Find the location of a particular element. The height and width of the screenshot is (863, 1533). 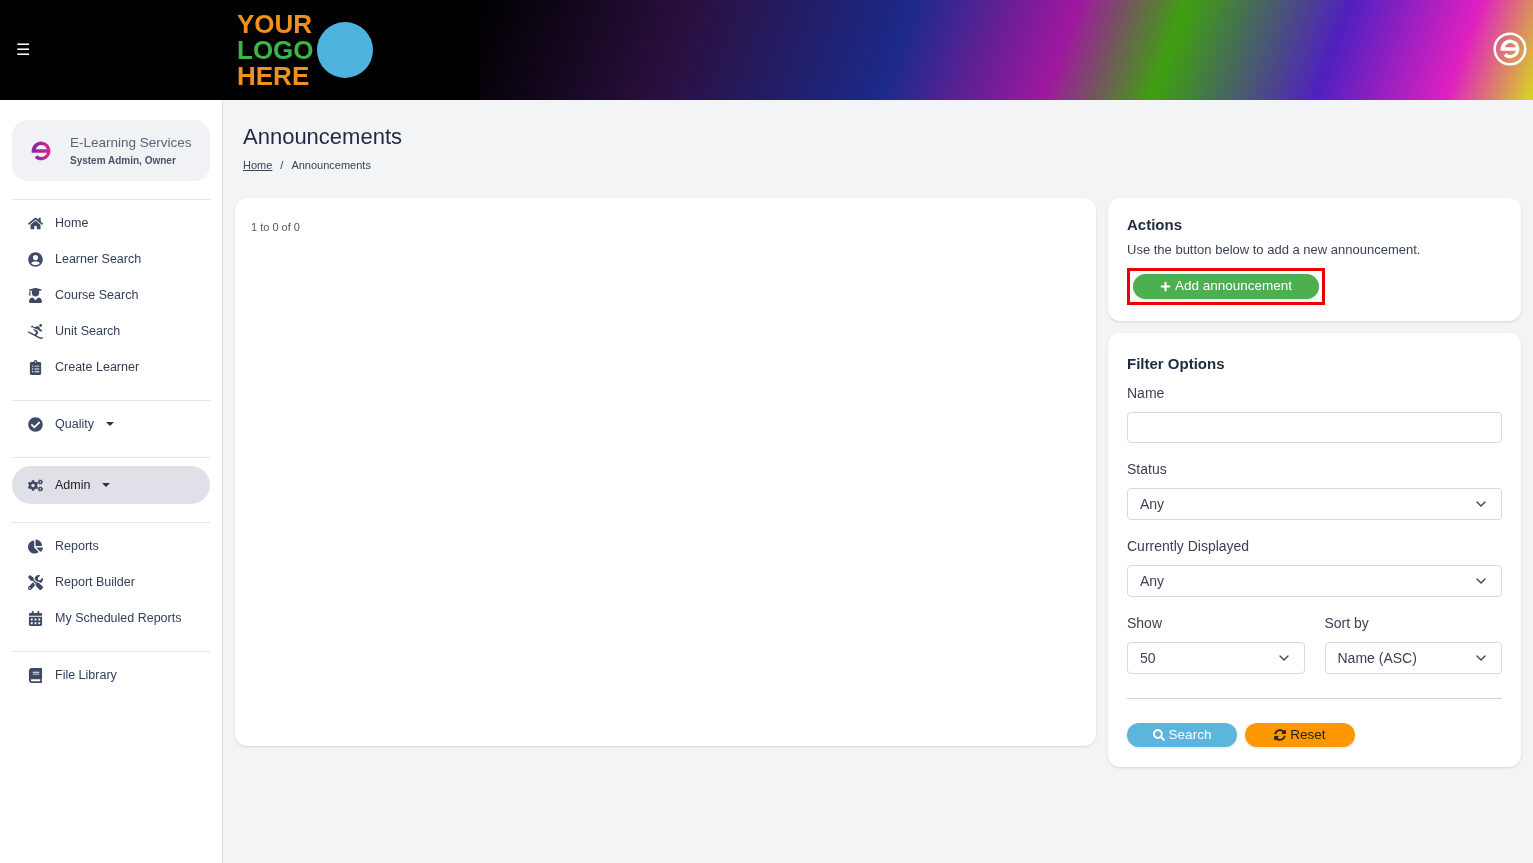

sidebar-item: My Scheduled Reports is located at coordinates (111, 618).